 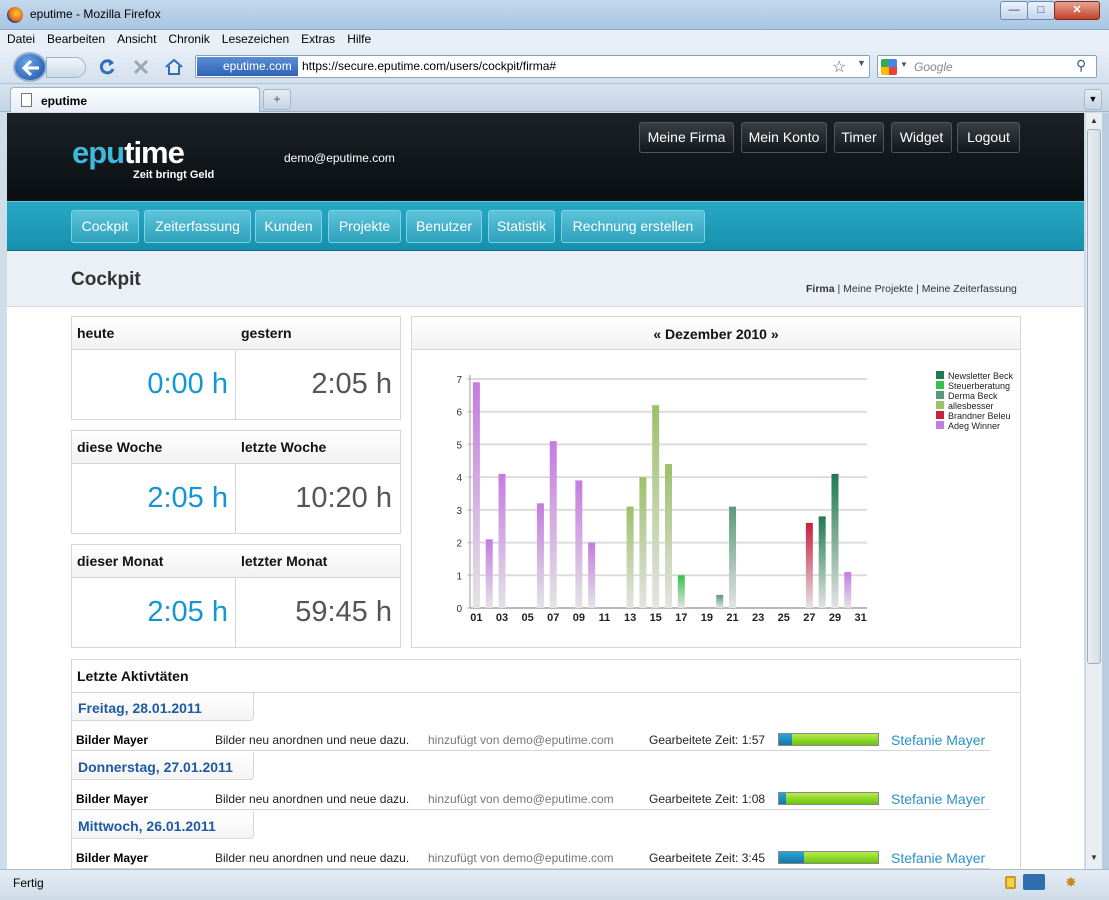 What do you see at coordinates (1081, 65) in the screenshot?
I see `search-magnifier-icon: ⚲` at bounding box center [1081, 65].